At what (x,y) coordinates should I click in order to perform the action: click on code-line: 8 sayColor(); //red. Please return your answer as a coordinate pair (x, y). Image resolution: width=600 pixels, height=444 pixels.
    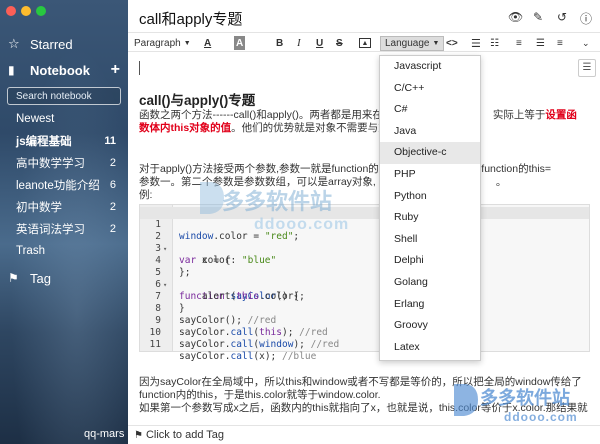
    Looking at the image, I should click on (364, 308).